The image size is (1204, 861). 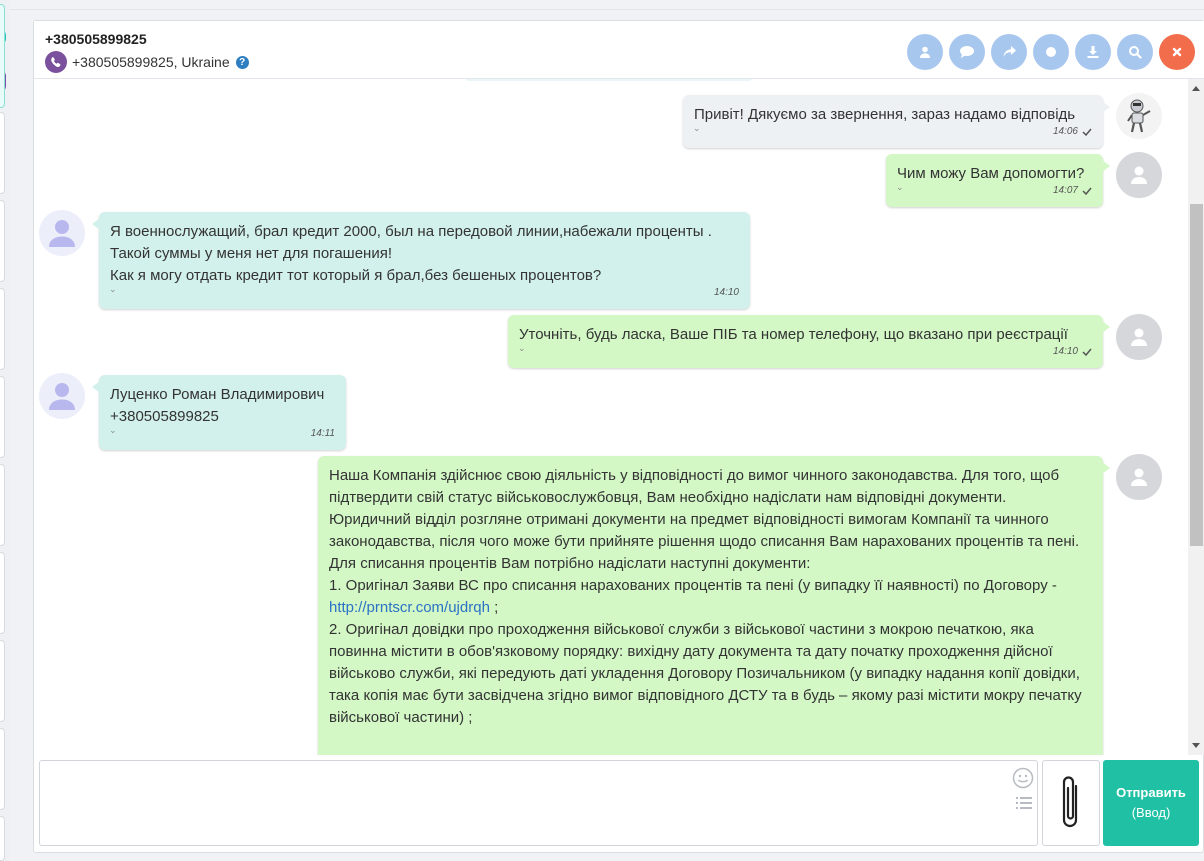 I want to click on message-time: 14:11, so click(x=322, y=433).